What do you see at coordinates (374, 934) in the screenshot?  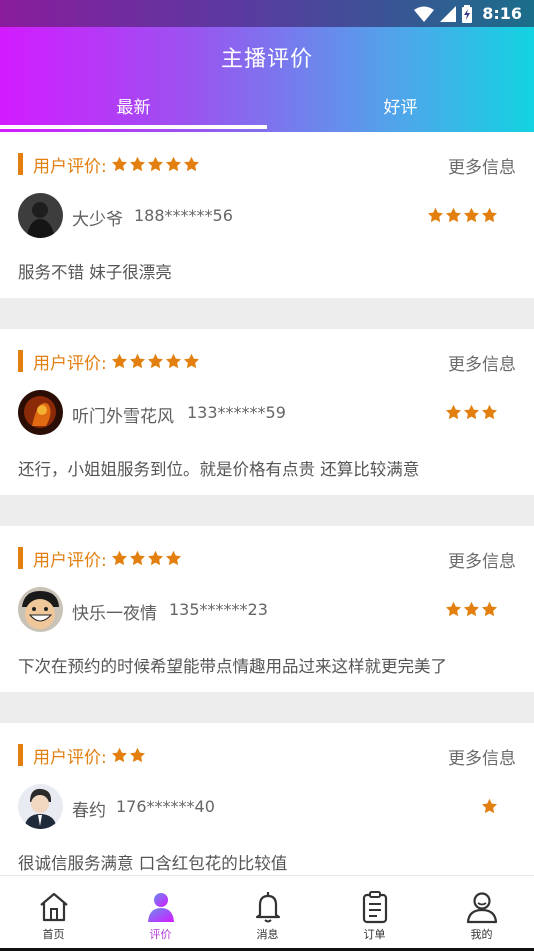 I see `nav-orders-label: 订单` at bounding box center [374, 934].